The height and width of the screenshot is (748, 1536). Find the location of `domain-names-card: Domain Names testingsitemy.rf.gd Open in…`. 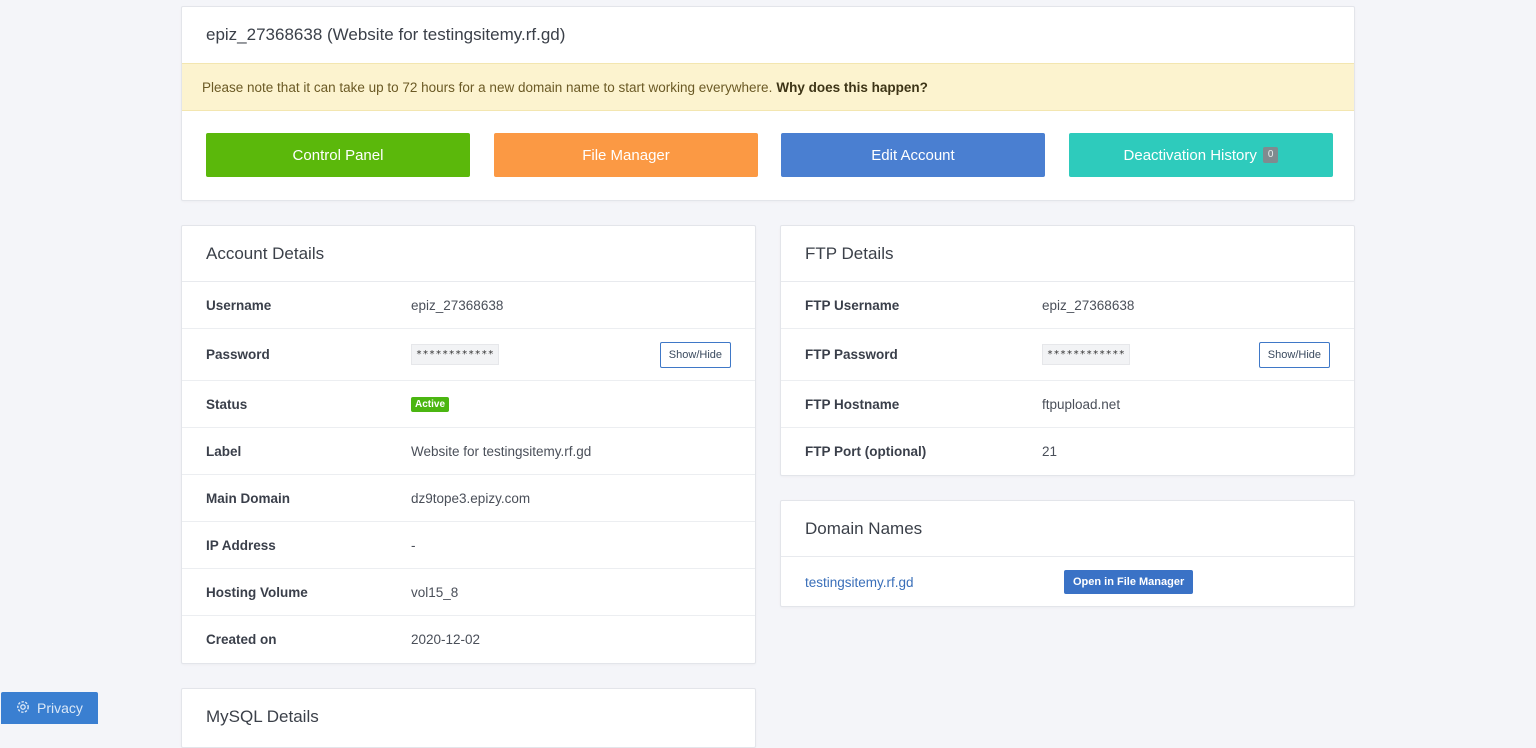

domain-names-card: Domain Names testingsitemy.rf.gd Open in… is located at coordinates (1067, 553).